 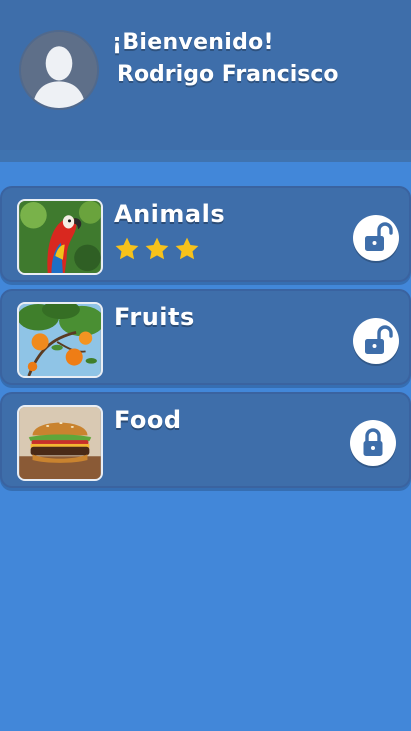 I want to click on lock-icon, so click(x=373, y=442).